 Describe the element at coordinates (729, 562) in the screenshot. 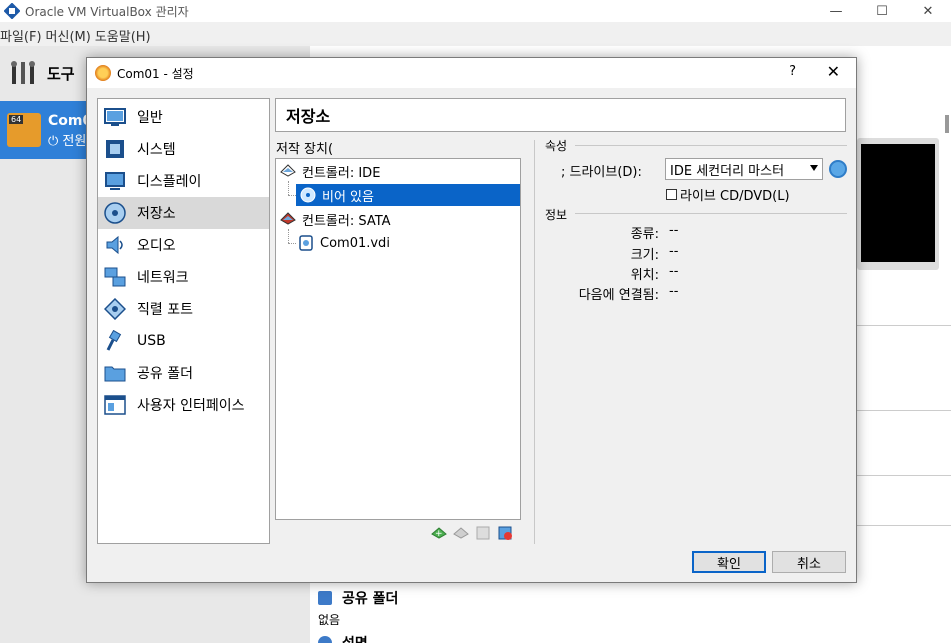

I see `ok-button: 확인` at that location.